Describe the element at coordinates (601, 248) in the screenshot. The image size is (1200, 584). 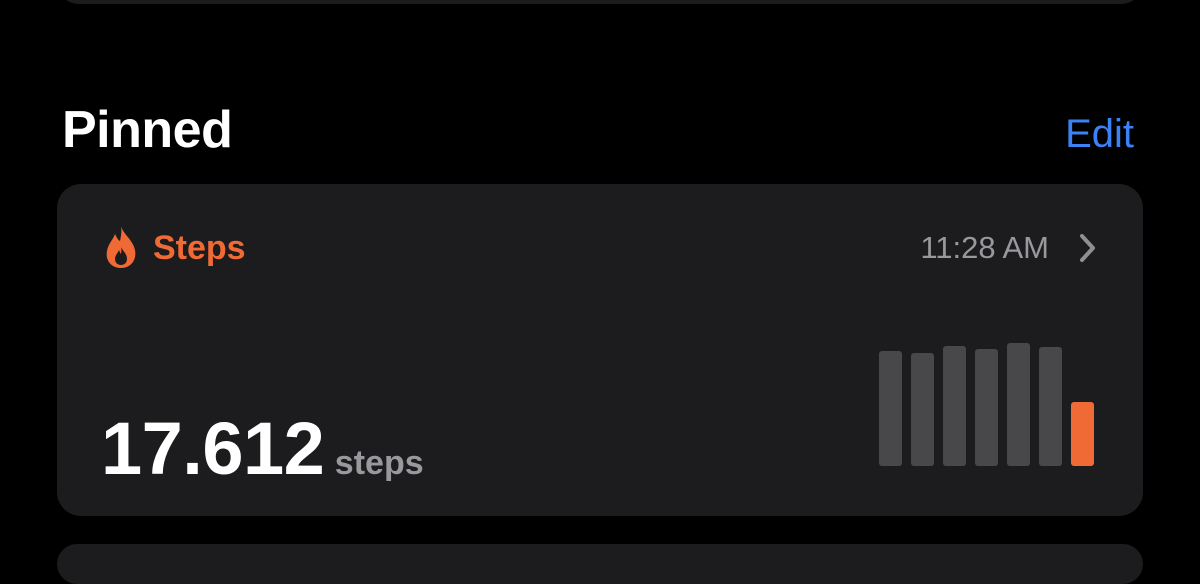
I see `card-header: Steps 11:28 AM` at that location.